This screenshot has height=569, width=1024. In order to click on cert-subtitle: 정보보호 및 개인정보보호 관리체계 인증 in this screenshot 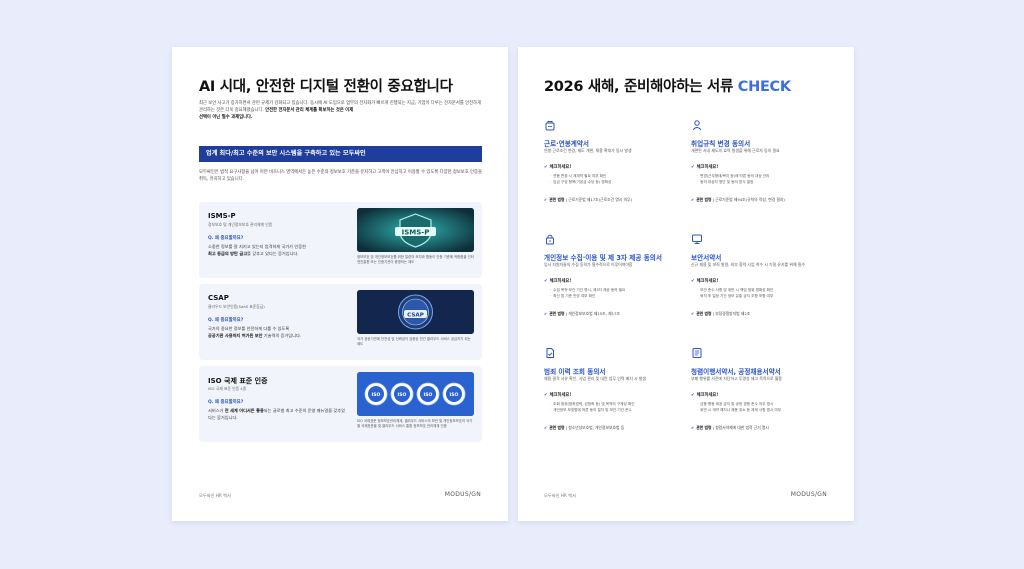, I will do `click(240, 224)`.